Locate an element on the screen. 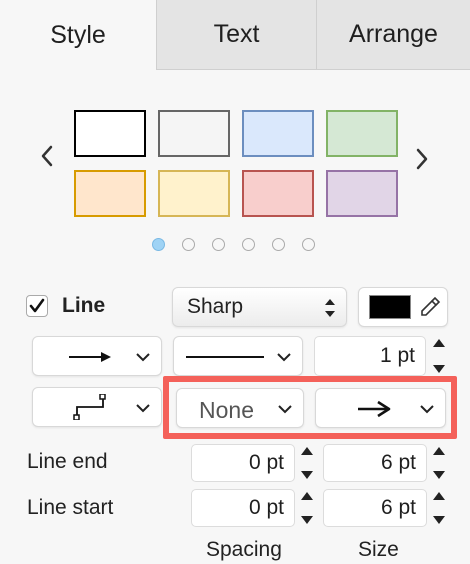  line-start-spacing-stepper is located at coordinates (307, 508).